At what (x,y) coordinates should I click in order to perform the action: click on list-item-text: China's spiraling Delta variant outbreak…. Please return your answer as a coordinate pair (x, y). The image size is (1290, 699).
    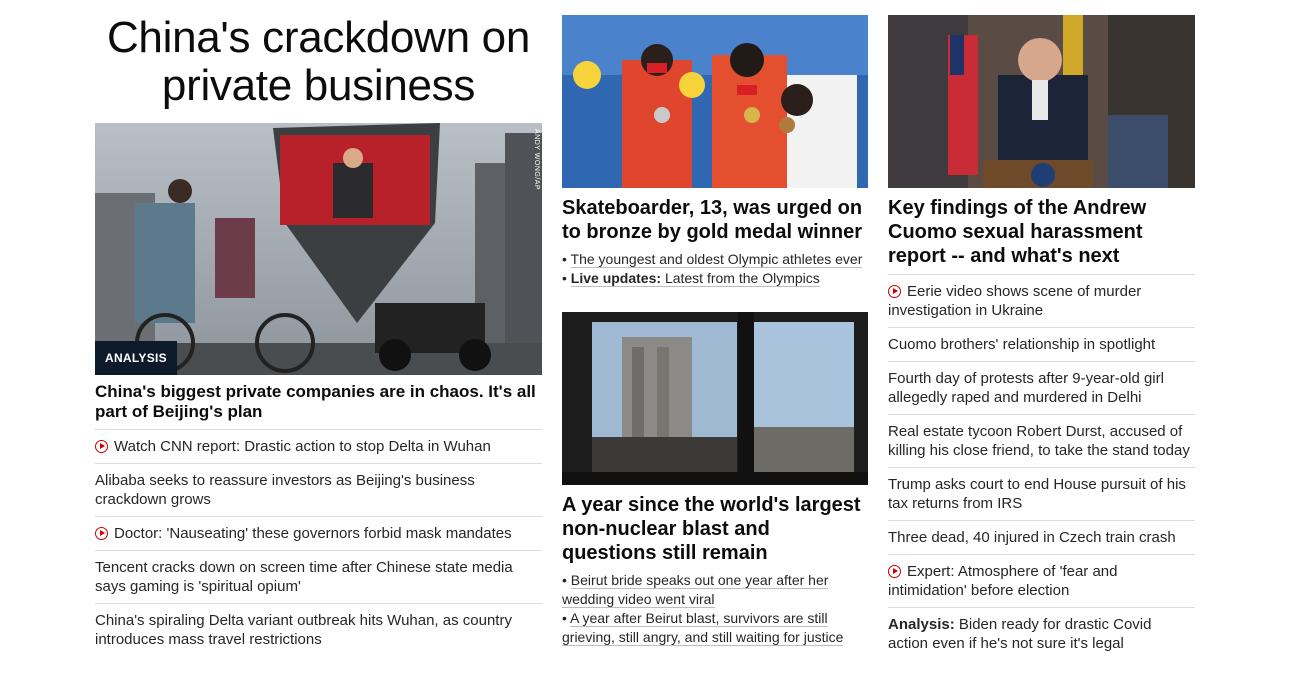
    Looking at the image, I should click on (303, 630).